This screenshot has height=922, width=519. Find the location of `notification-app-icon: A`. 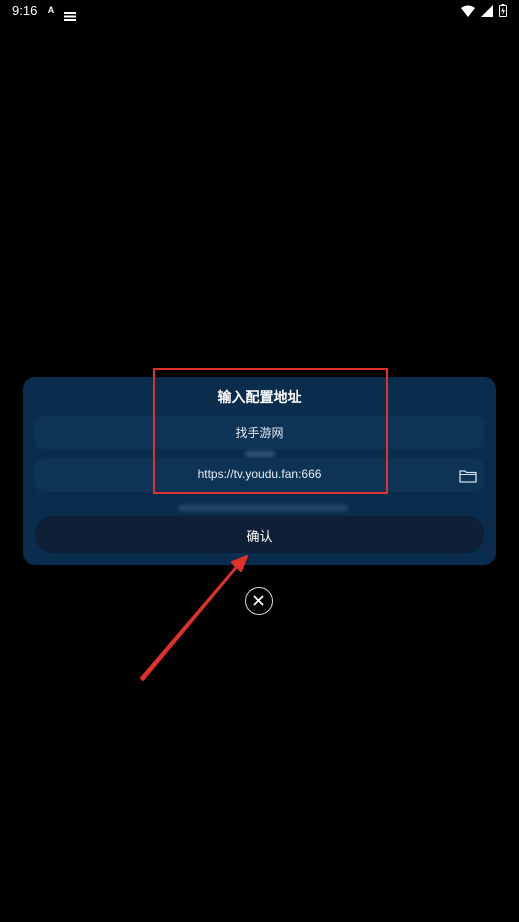

notification-app-icon: A is located at coordinates (51, 10).